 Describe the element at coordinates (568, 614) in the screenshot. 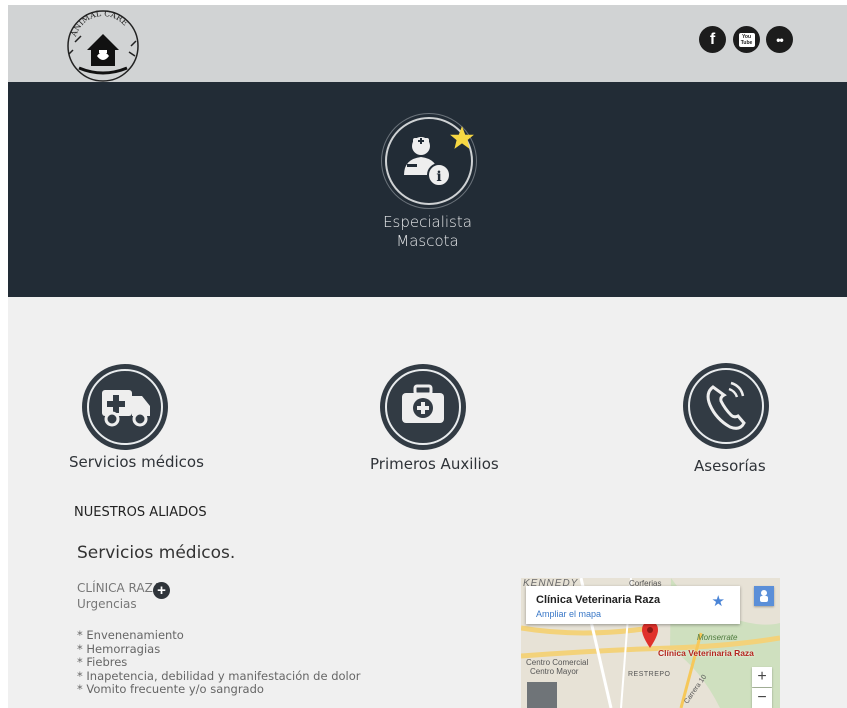

I see `expand-map-link: Ampliar el mapa` at that location.